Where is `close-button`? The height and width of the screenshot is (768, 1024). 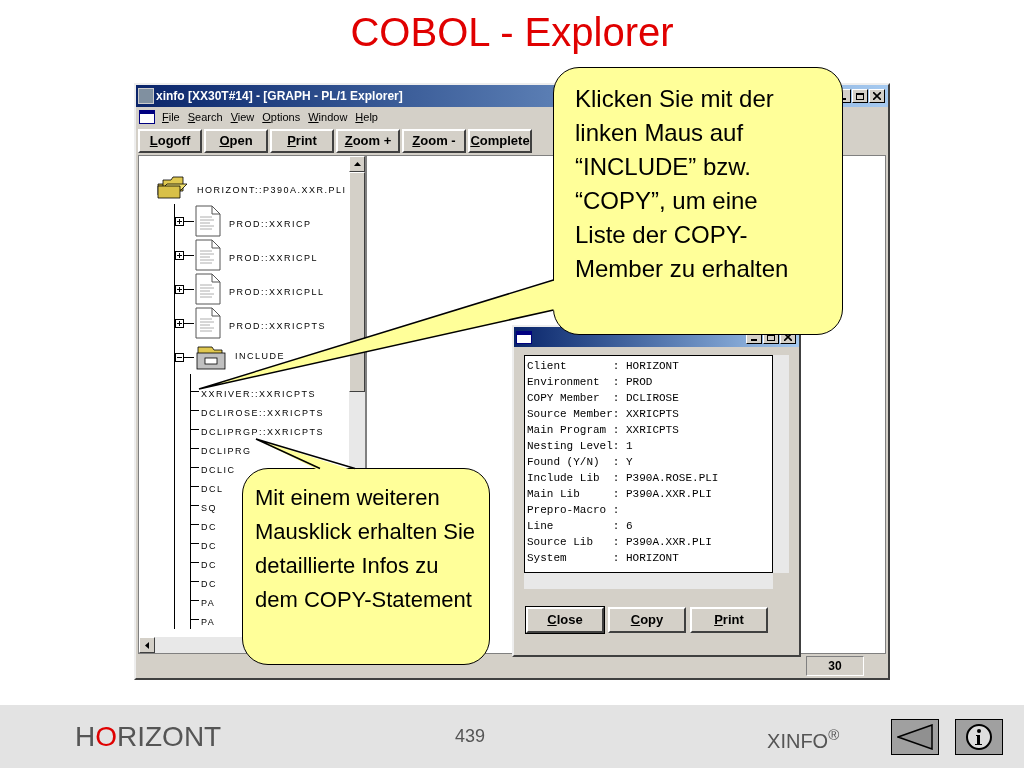 close-button is located at coordinates (877, 96).